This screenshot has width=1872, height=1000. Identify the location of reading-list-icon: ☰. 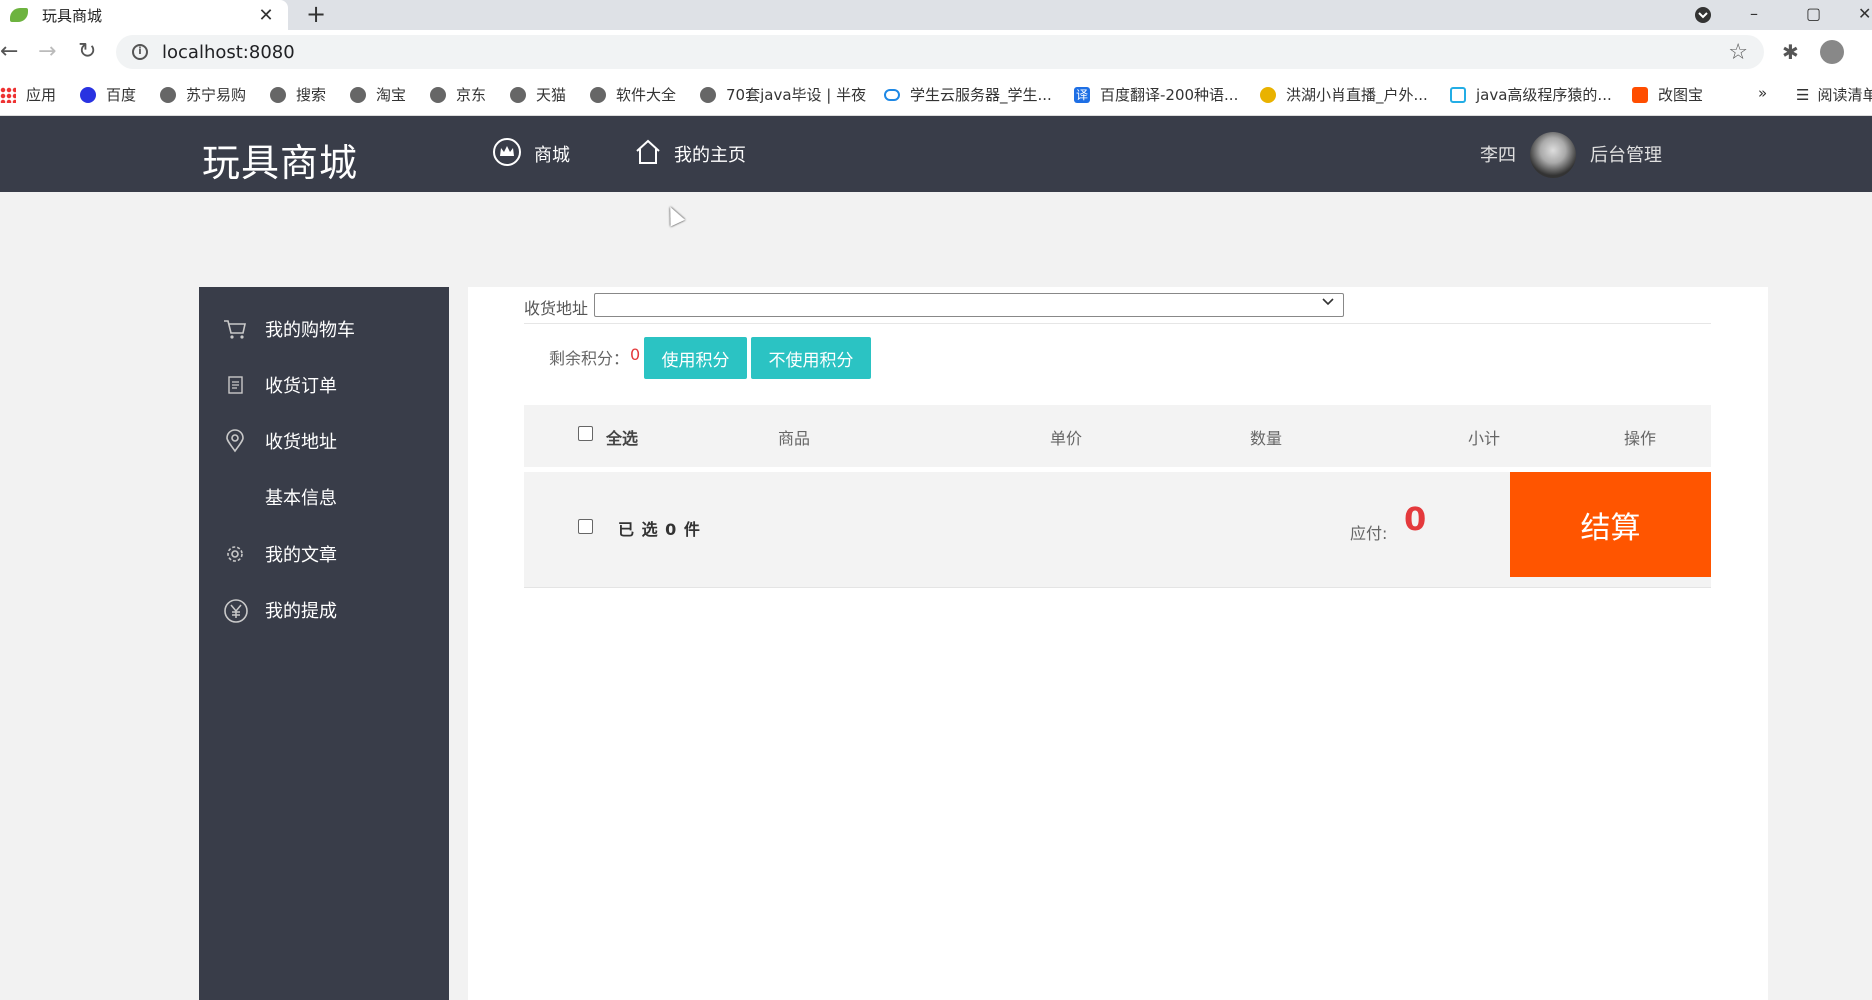
(1803, 94).